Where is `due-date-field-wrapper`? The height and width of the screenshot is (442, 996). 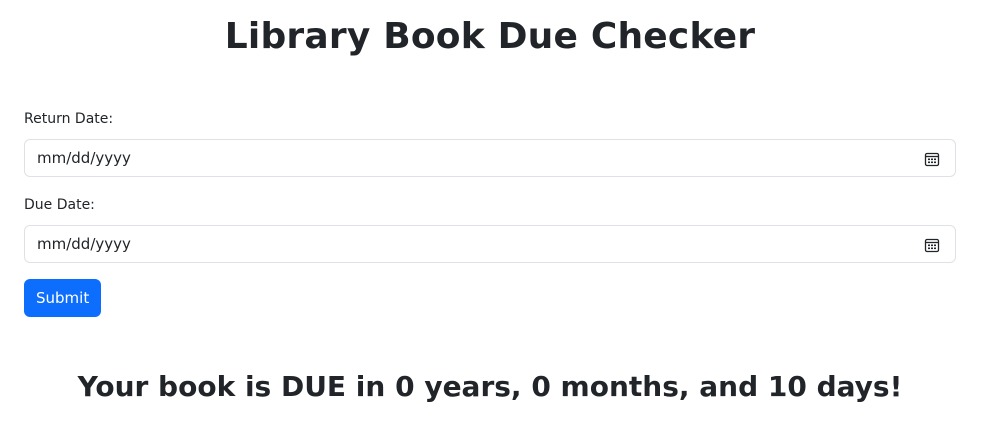
due-date-field-wrapper is located at coordinates (490, 244).